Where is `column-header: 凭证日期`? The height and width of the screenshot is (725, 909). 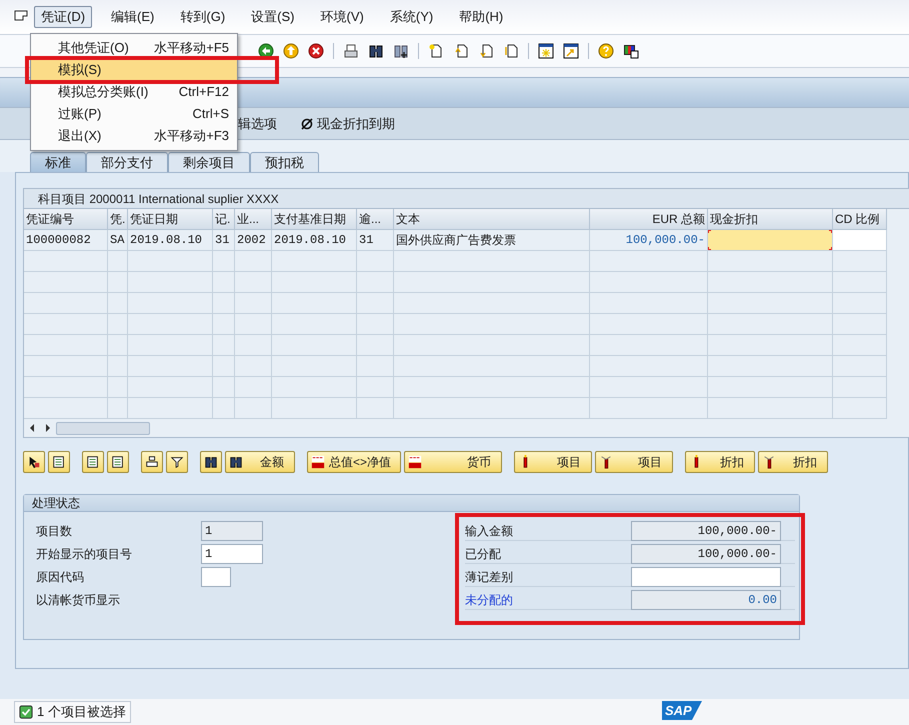 column-header: 凭证日期 is located at coordinates (170, 219).